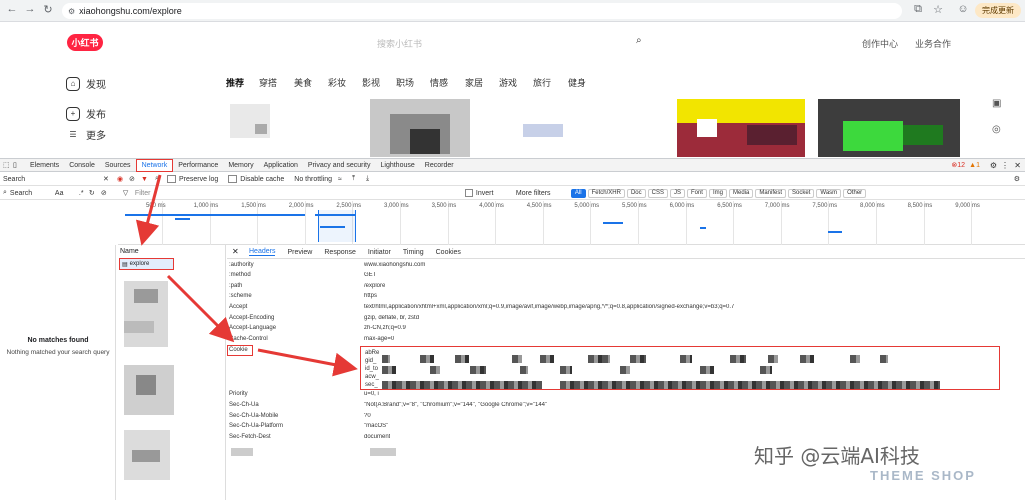 The height and width of the screenshot is (500, 1025). Describe the element at coordinates (371, 82) in the screenshot. I see `category-tab: 影视` at that location.